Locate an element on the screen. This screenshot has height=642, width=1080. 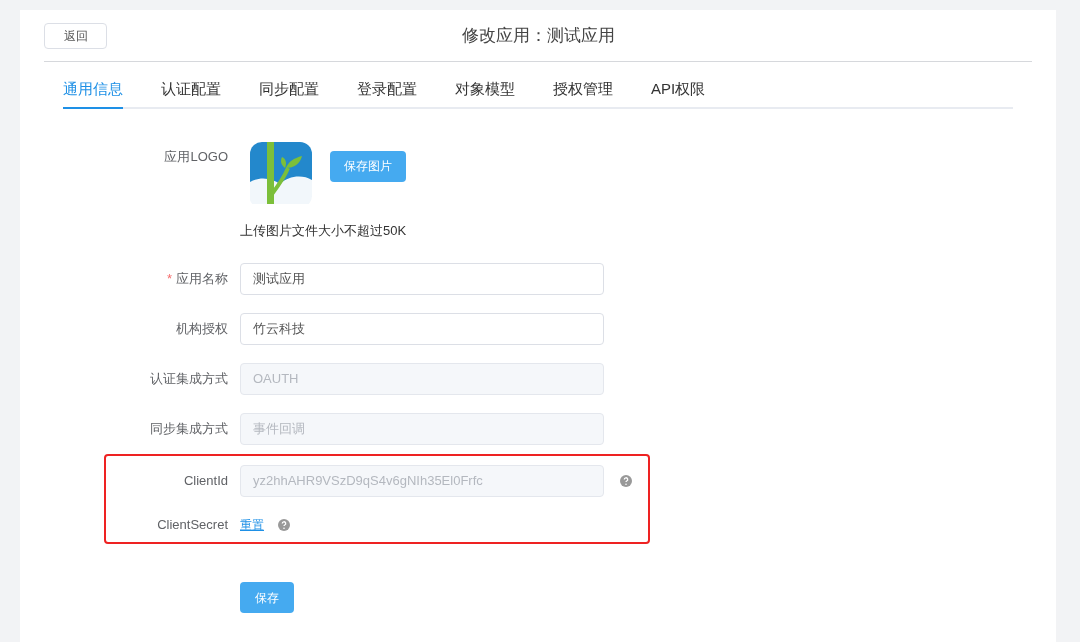
tab: 对象模型 is located at coordinates (485, 93).